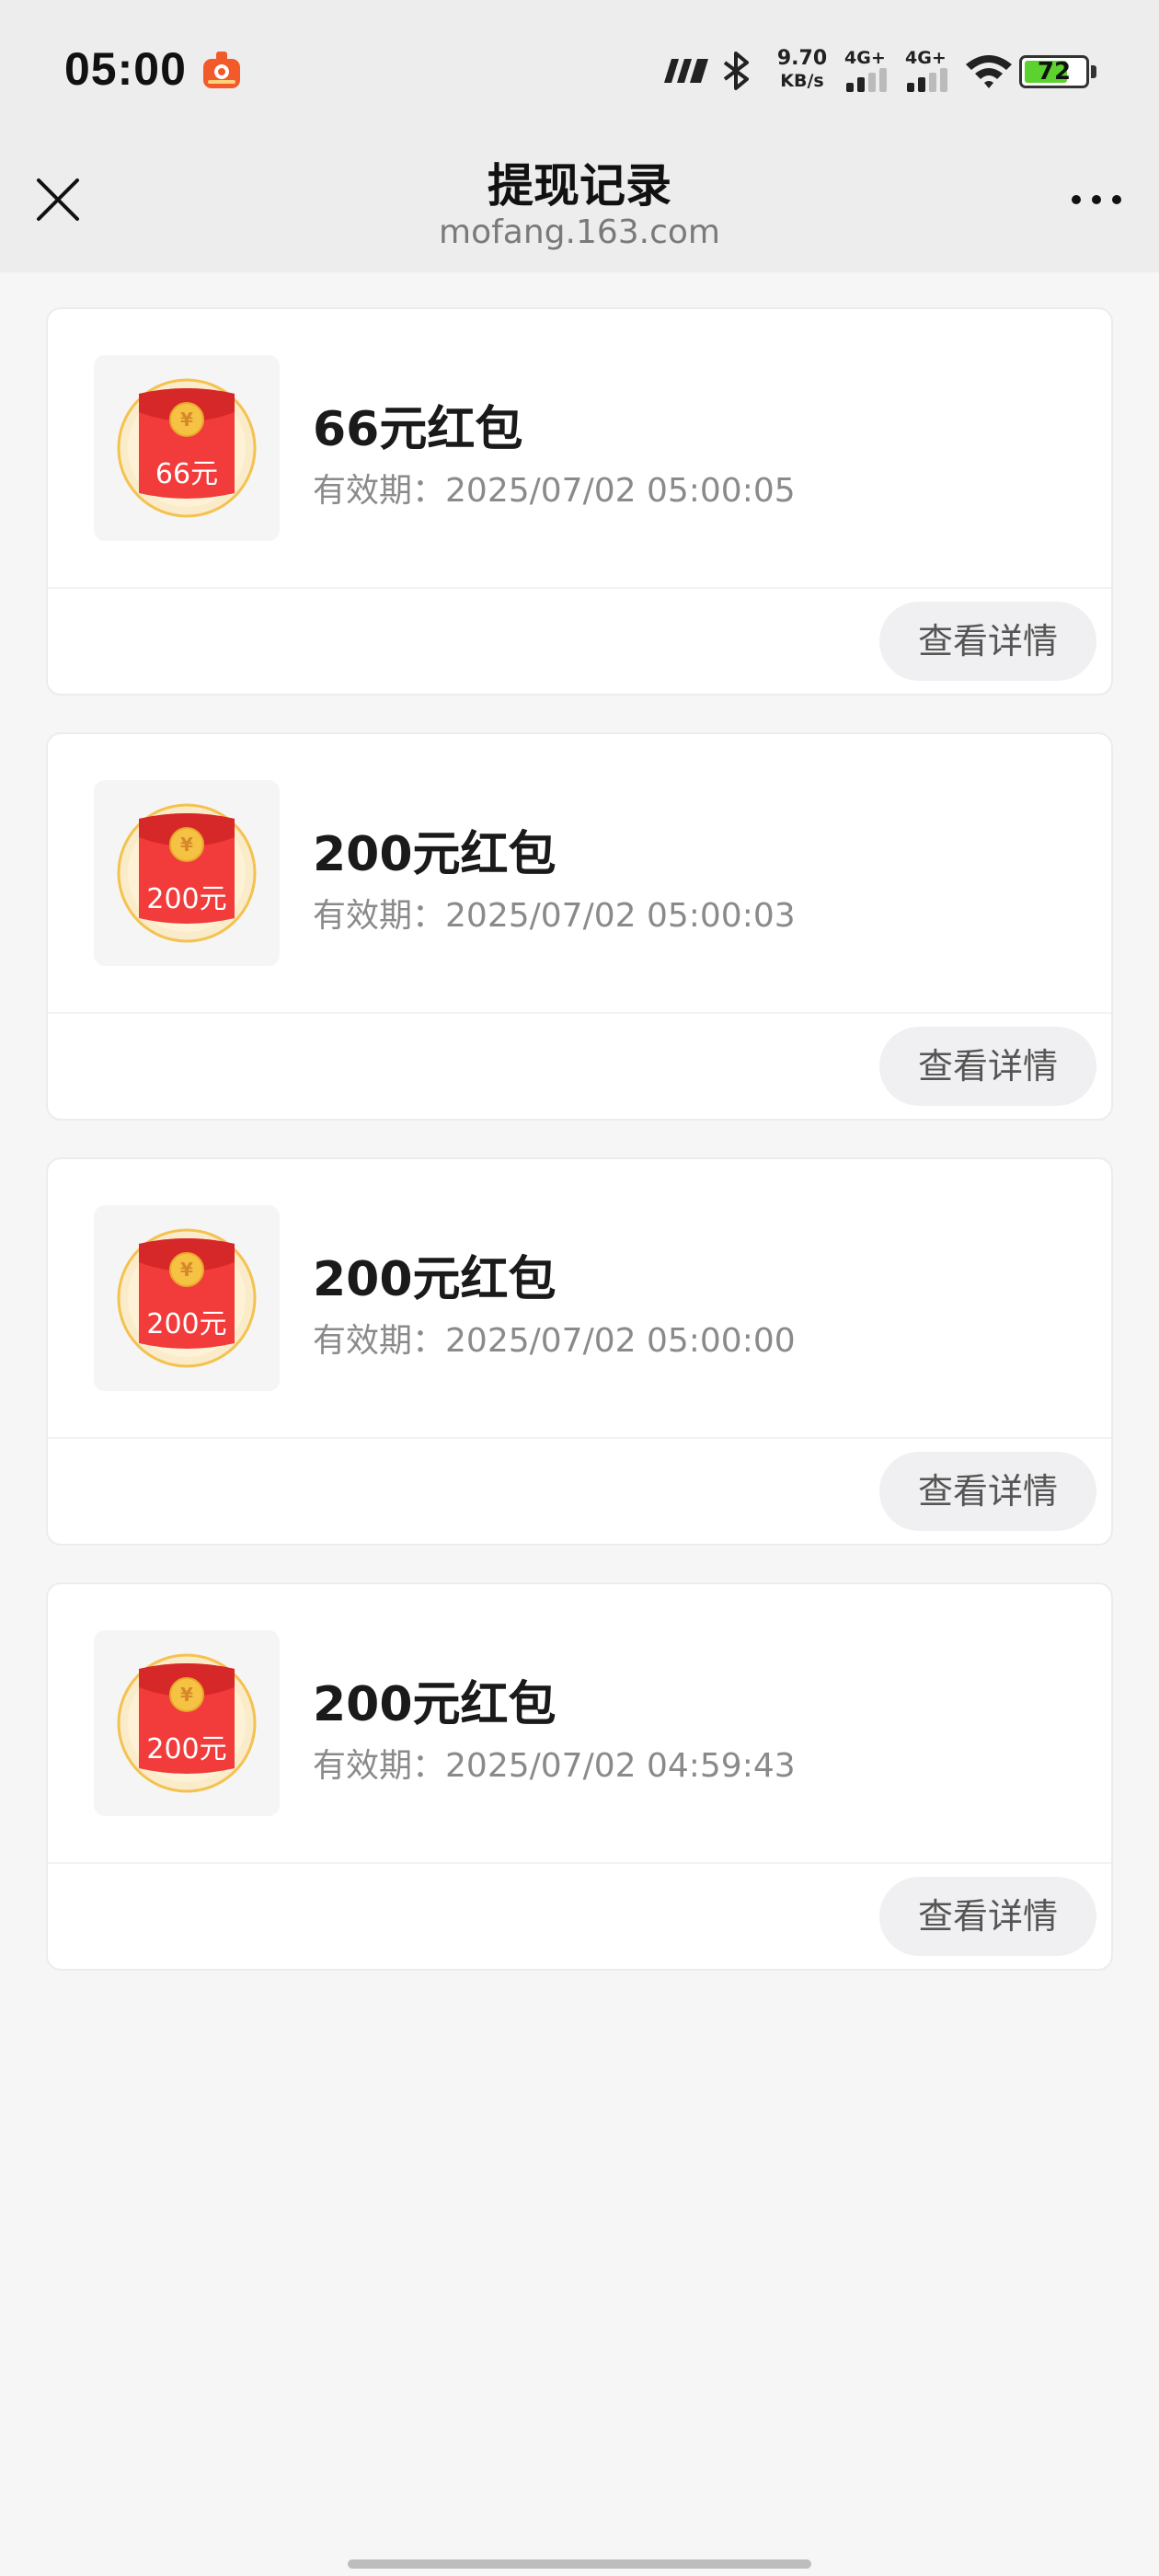 The height and width of the screenshot is (2576, 1159). I want to click on record-expiry: 有效期：2025/07/02 05:00:03, so click(554, 913).